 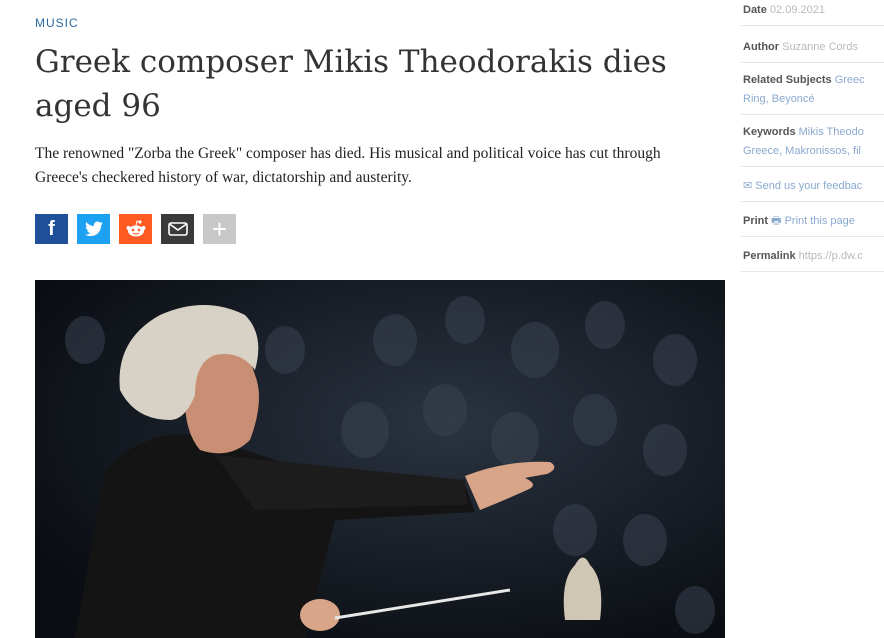 I want to click on related-link-2: Ring, Beyoncé, so click(x=779, y=99).